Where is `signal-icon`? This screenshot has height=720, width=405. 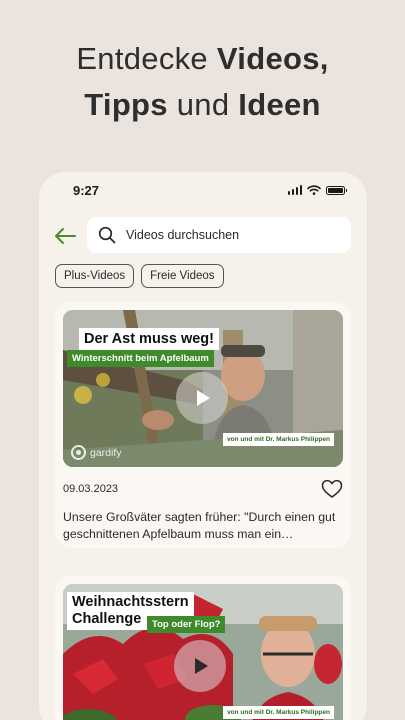
signal-icon is located at coordinates (294, 190).